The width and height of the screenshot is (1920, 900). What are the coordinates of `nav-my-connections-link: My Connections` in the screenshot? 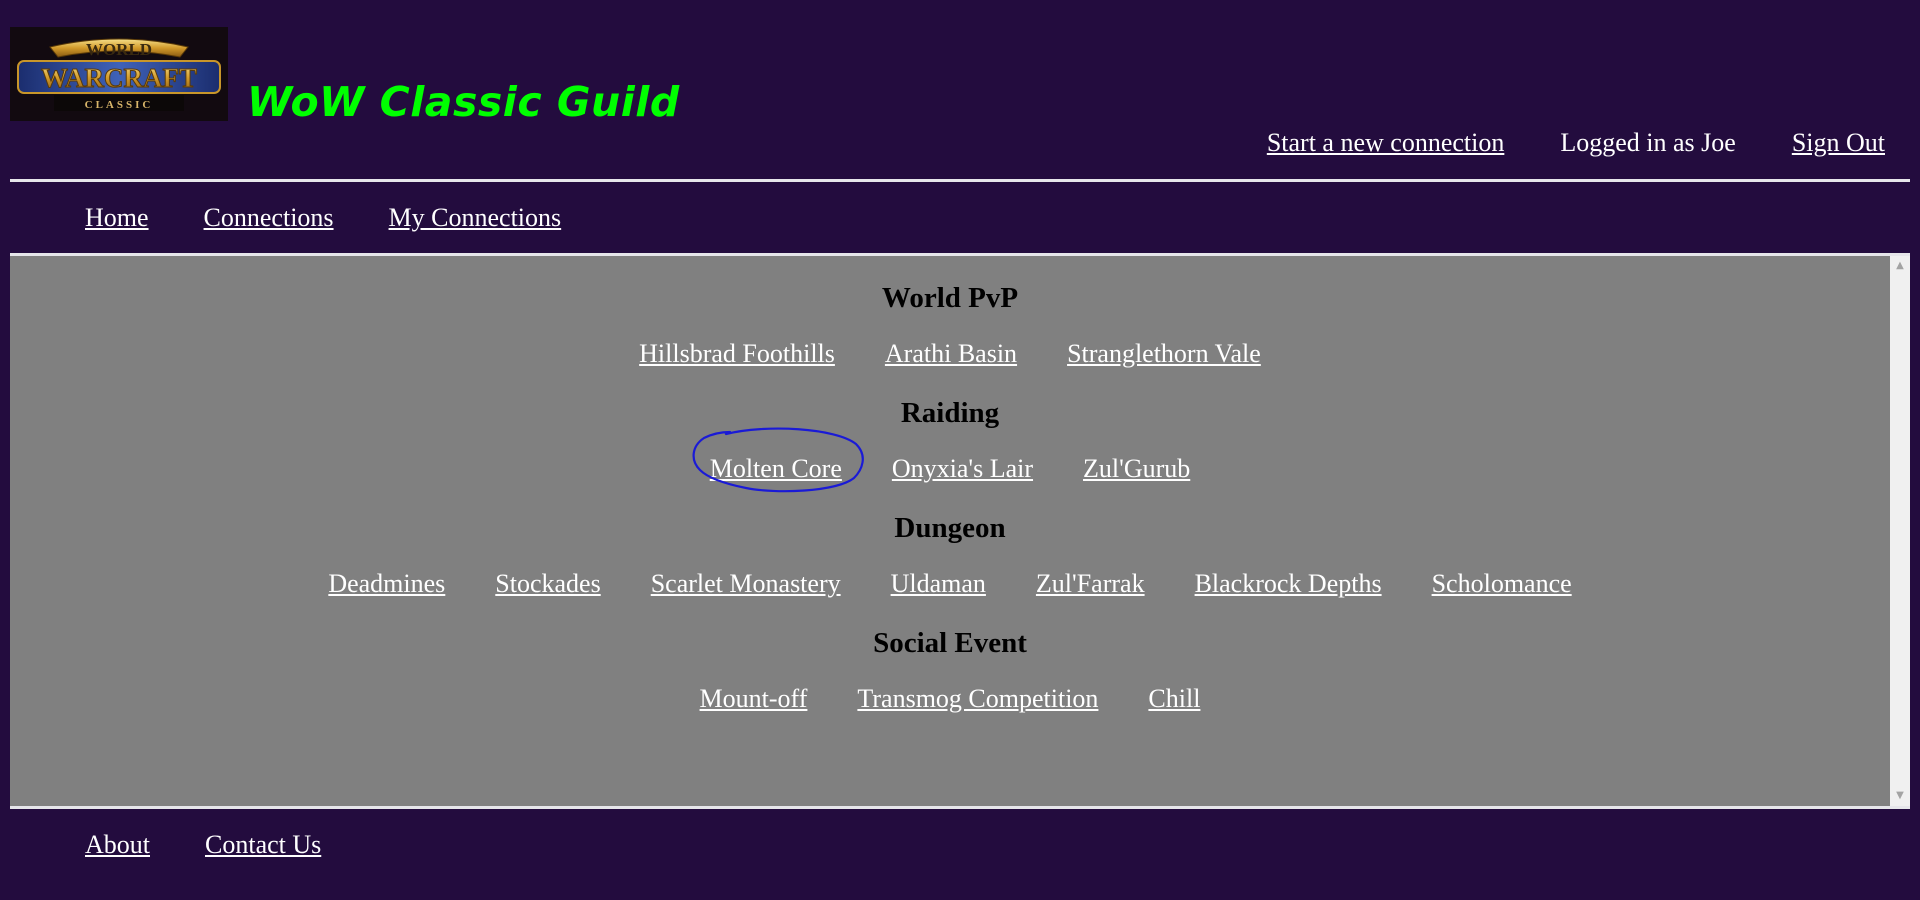 It's located at (475, 218).